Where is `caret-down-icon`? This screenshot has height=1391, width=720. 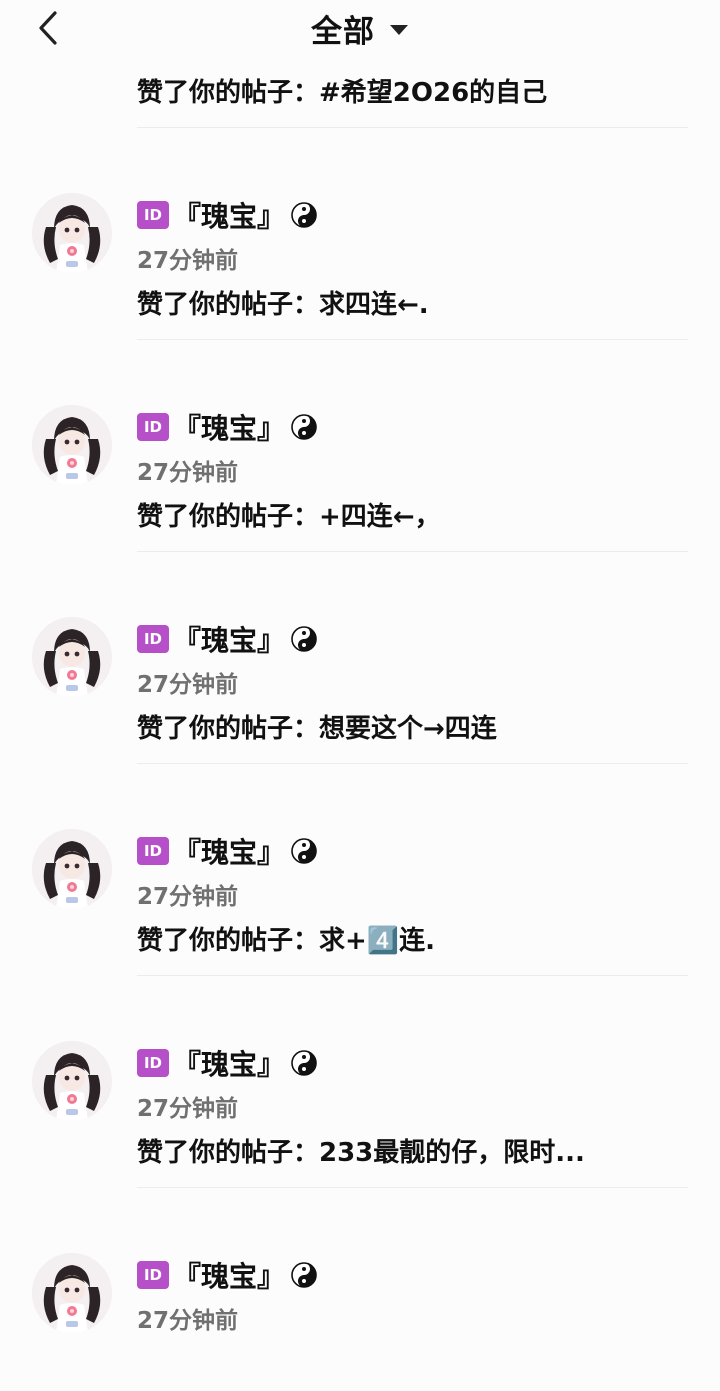
caret-down-icon is located at coordinates (399, 30).